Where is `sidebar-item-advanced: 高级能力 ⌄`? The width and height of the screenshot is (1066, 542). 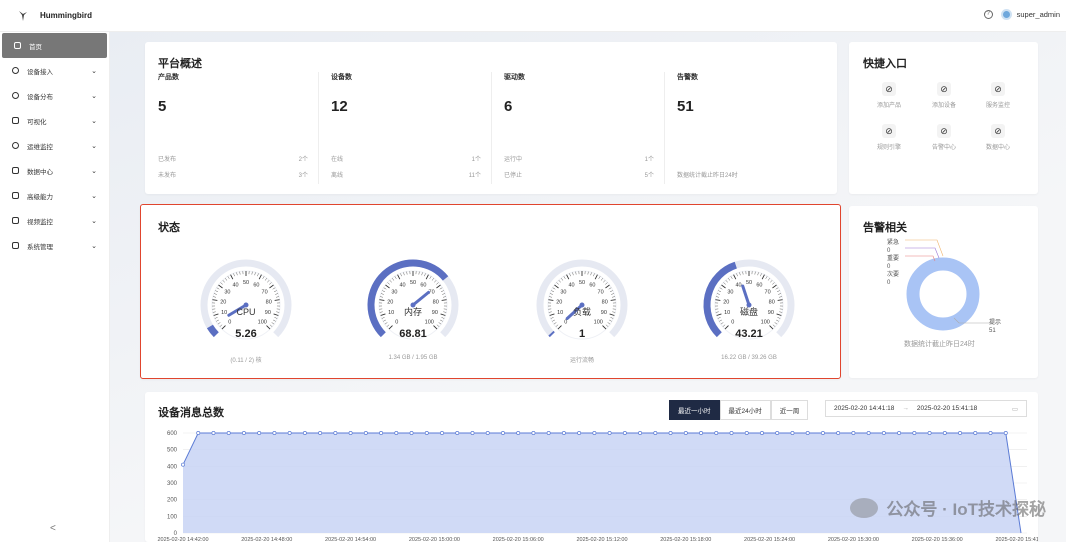 sidebar-item-advanced: 高级能力 ⌄ is located at coordinates (54, 195).